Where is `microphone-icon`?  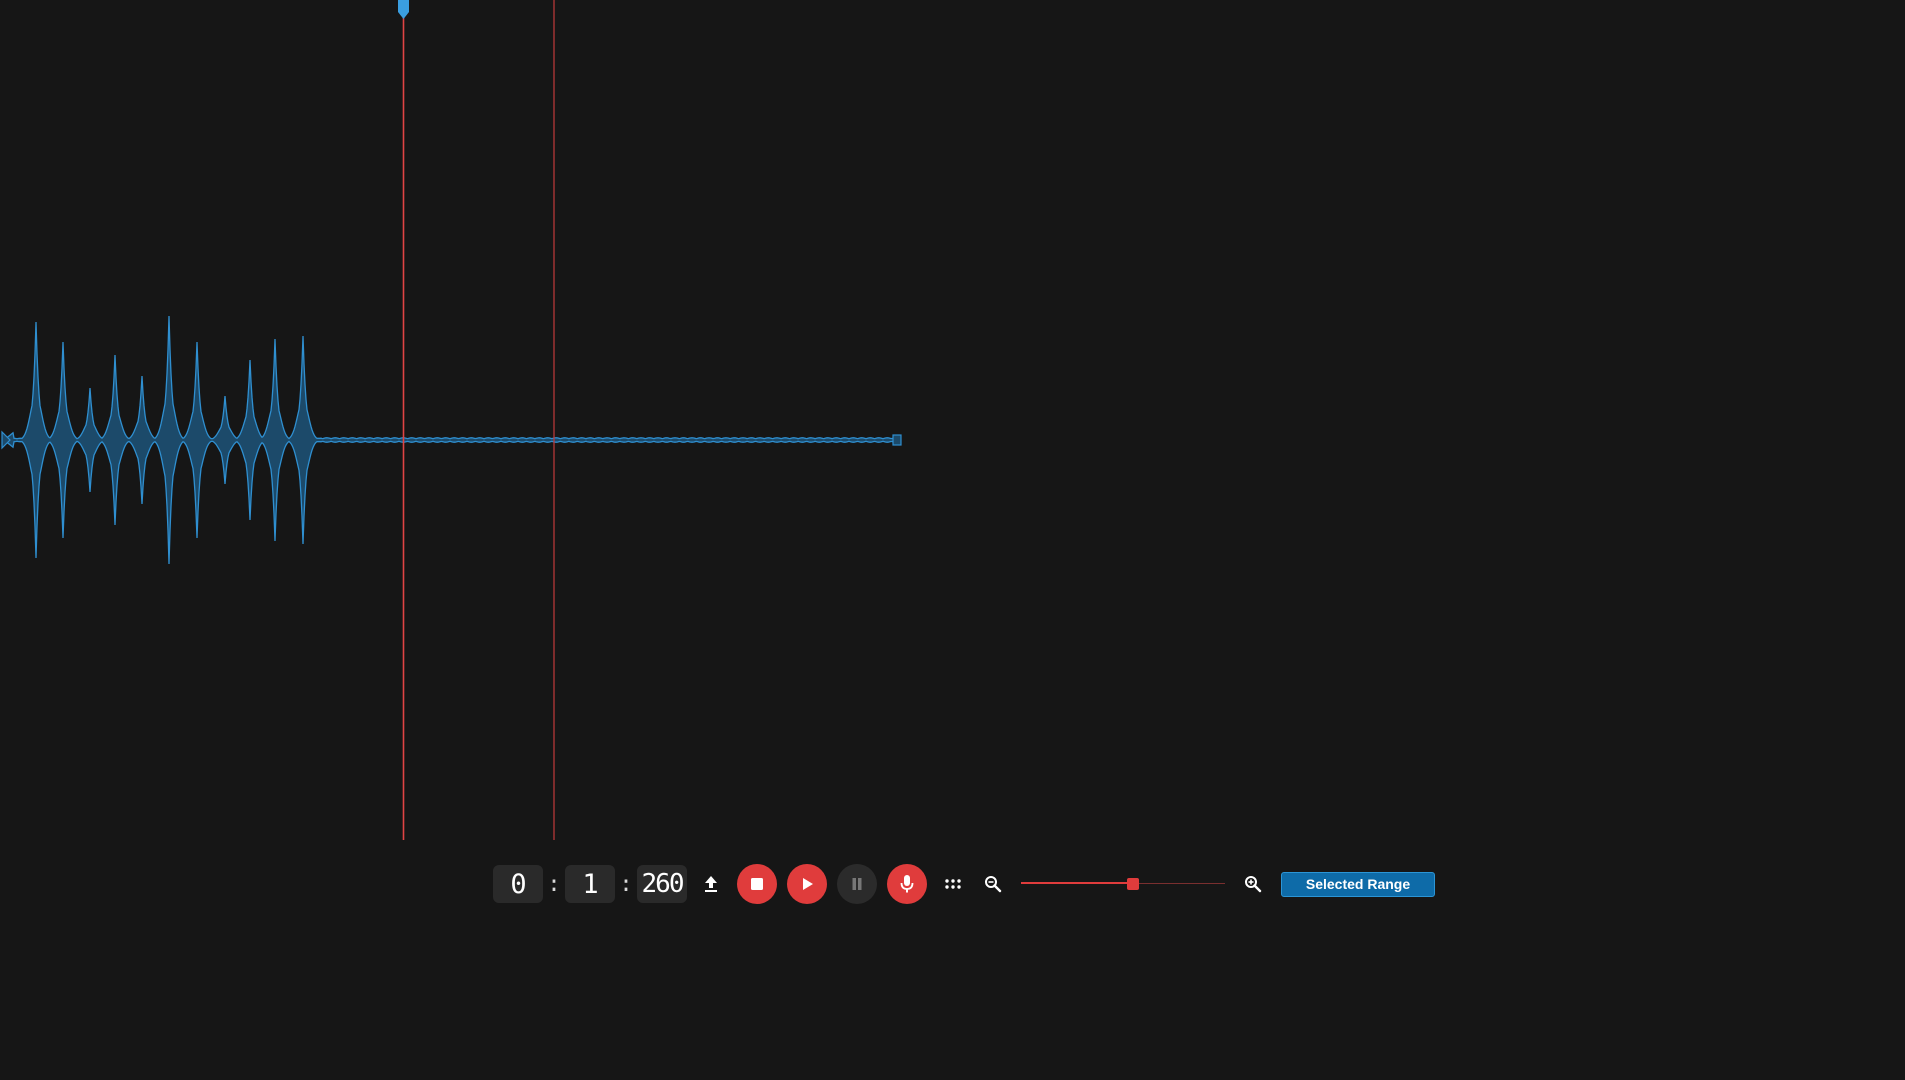
microphone-icon is located at coordinates (907, 884).